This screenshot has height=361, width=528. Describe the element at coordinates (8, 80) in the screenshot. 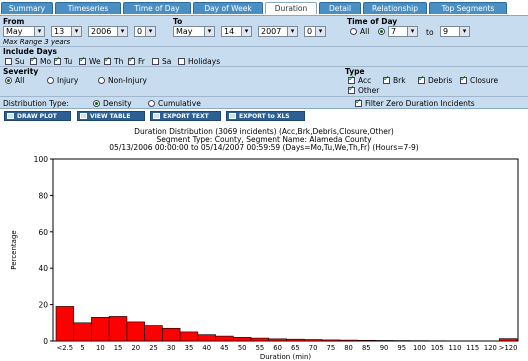

I see `severity-all-radio` at that location.